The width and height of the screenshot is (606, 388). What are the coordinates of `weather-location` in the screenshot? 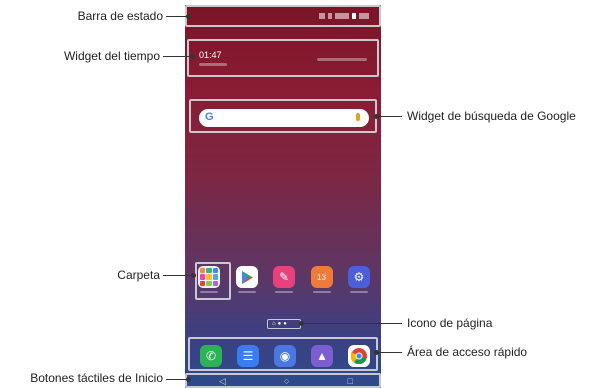 It's located at (342, 59).